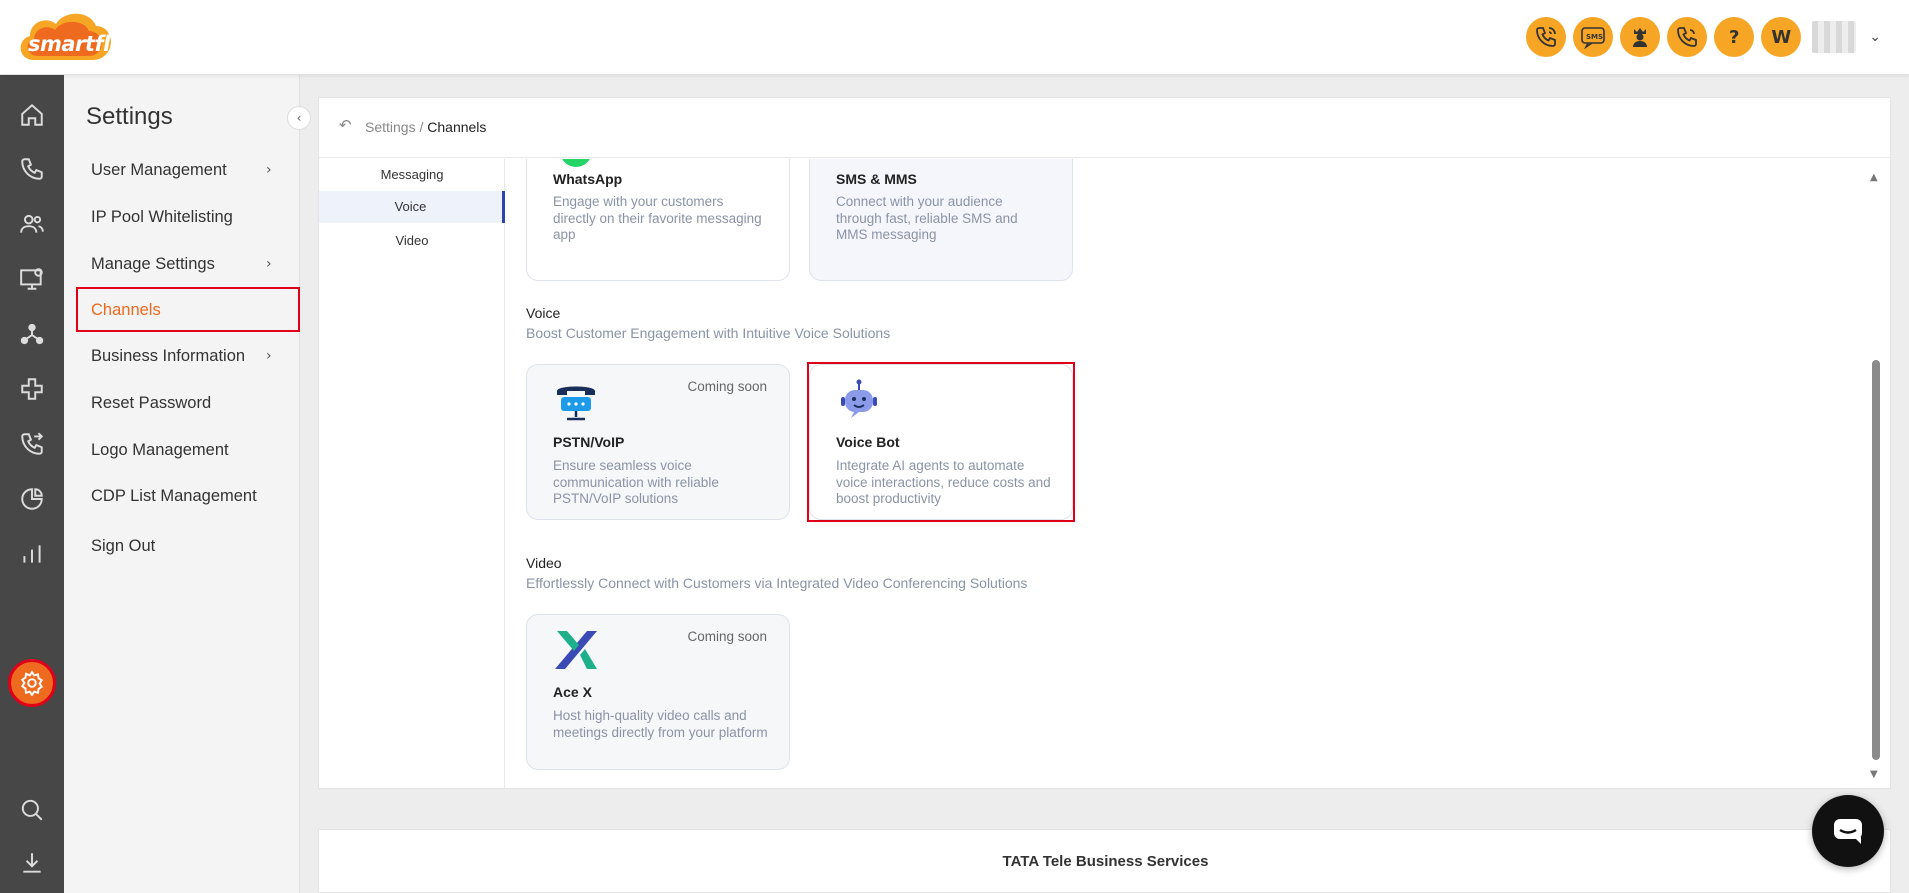  Describe the element at coordinates (32, 863) in the screenshot. I see `download-icon` at that location.